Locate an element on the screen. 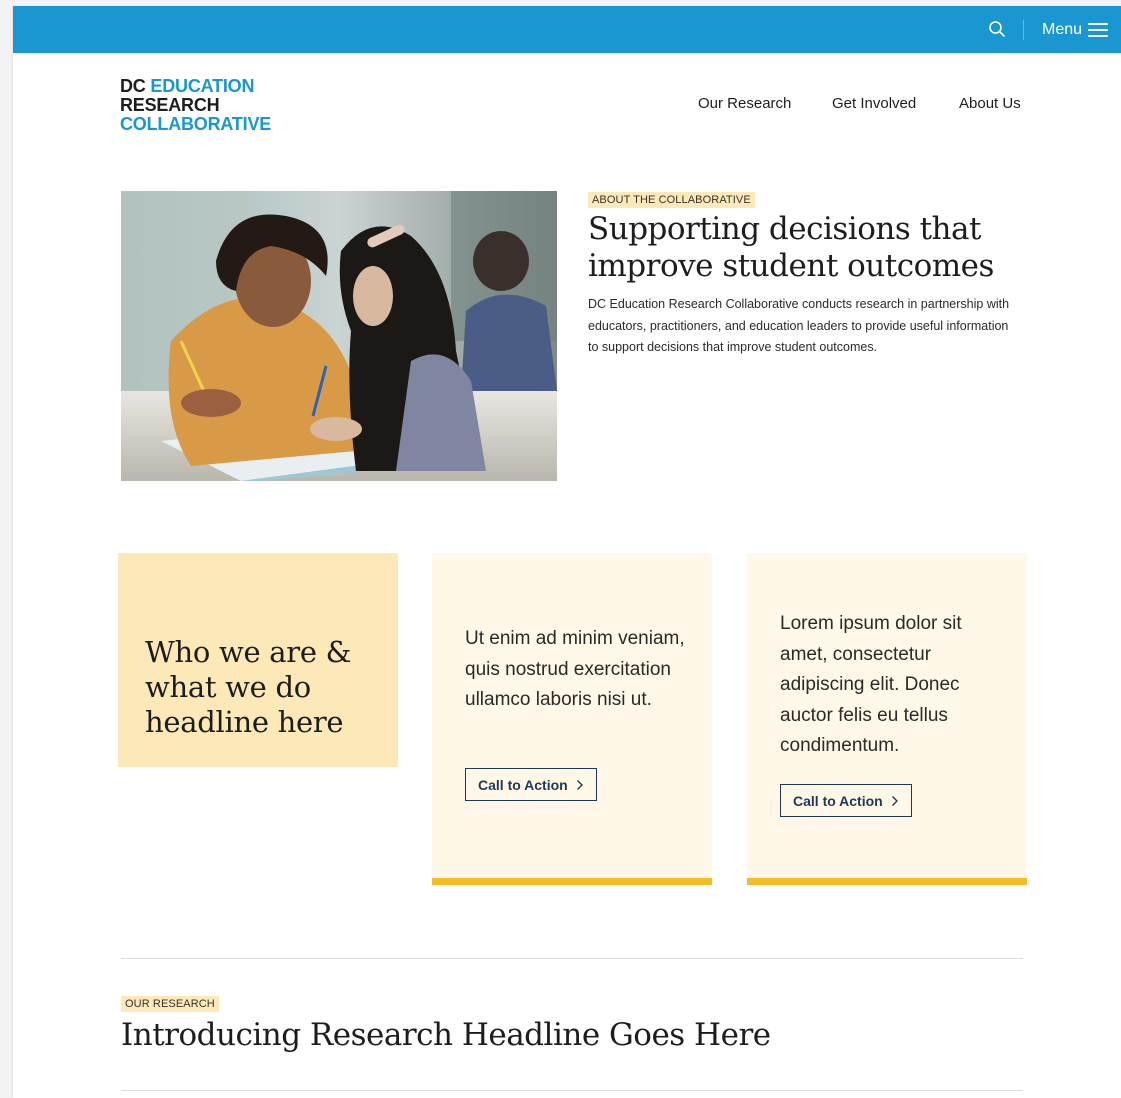 This screenshot has height=1098, width=1121. hero-eyebrow-tag: ABOUT THE COLLABORATIVE is located at coordinates (671, 200).